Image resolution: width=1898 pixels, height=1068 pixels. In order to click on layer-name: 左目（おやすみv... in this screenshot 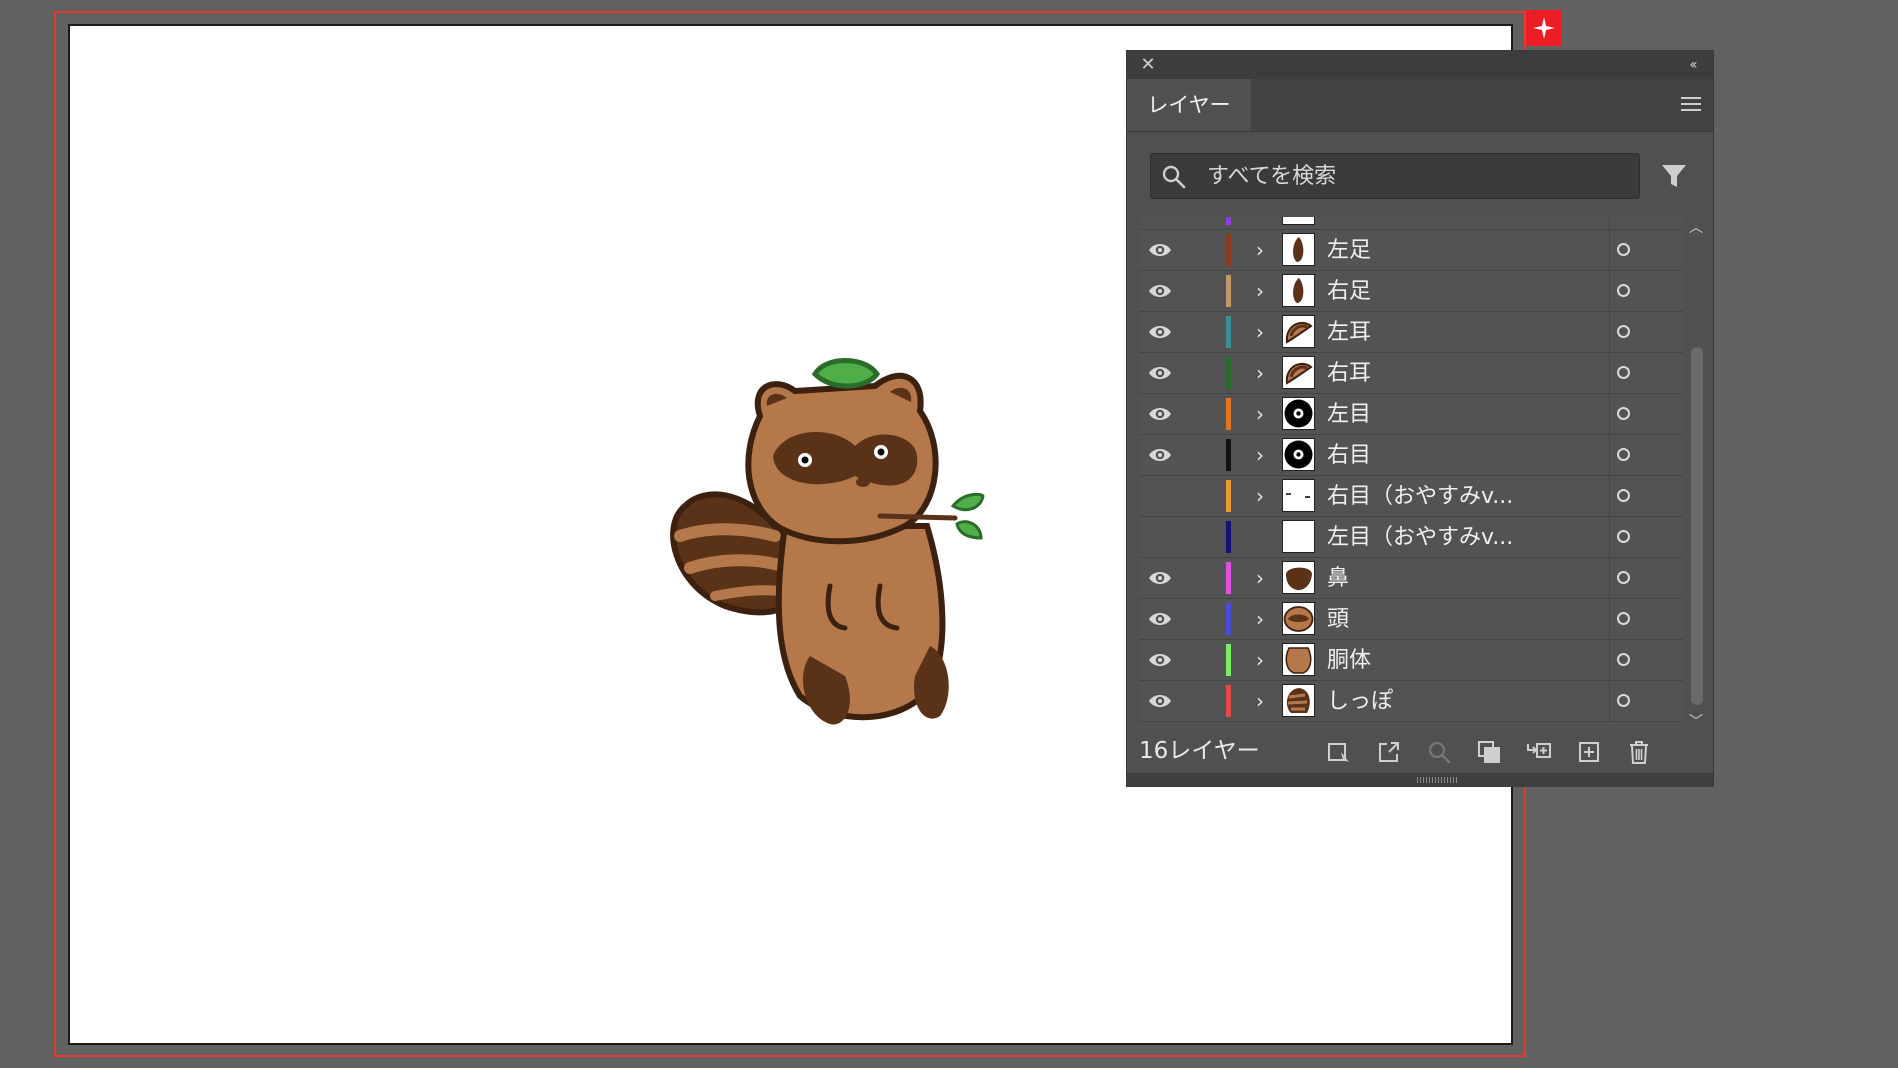, I will do `click(1420, 537)`.